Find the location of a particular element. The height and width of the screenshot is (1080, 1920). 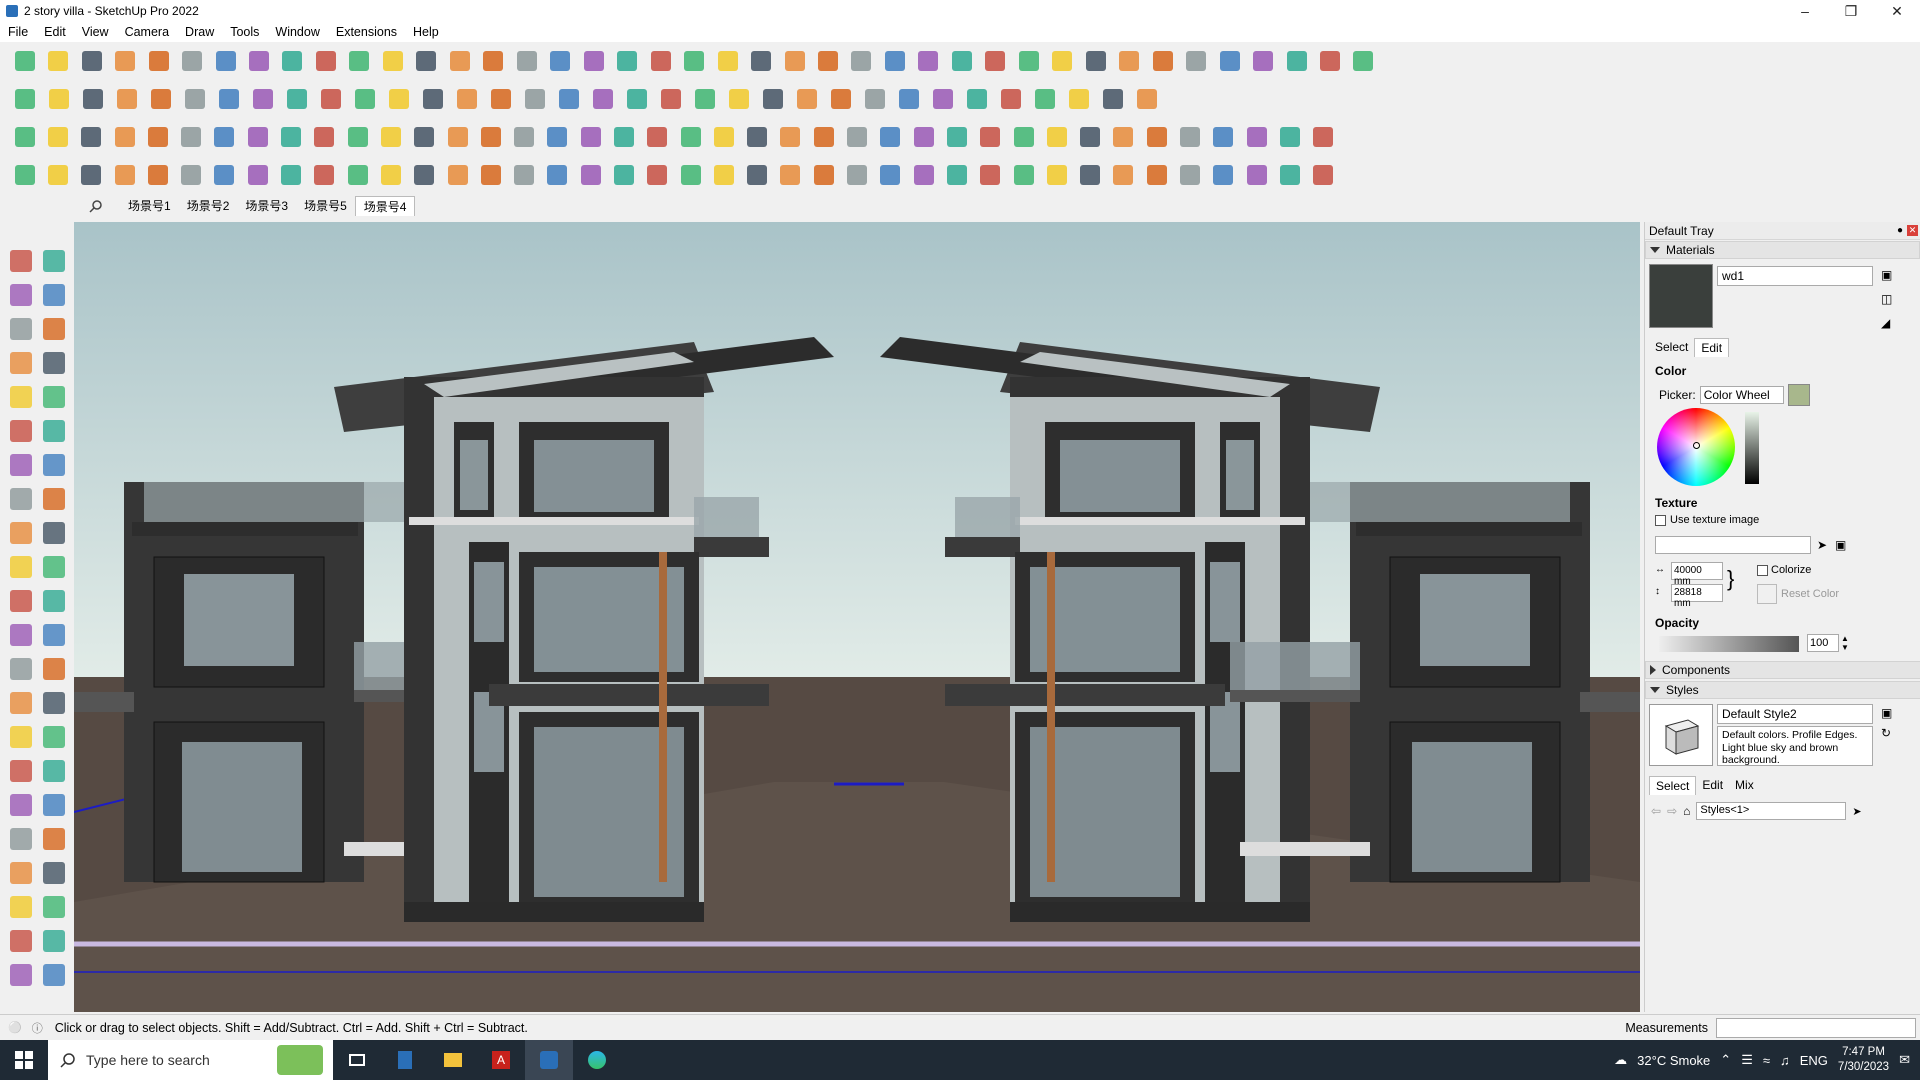

taskbar-search-box: Type here to search is located at coordinates (190, 1060).